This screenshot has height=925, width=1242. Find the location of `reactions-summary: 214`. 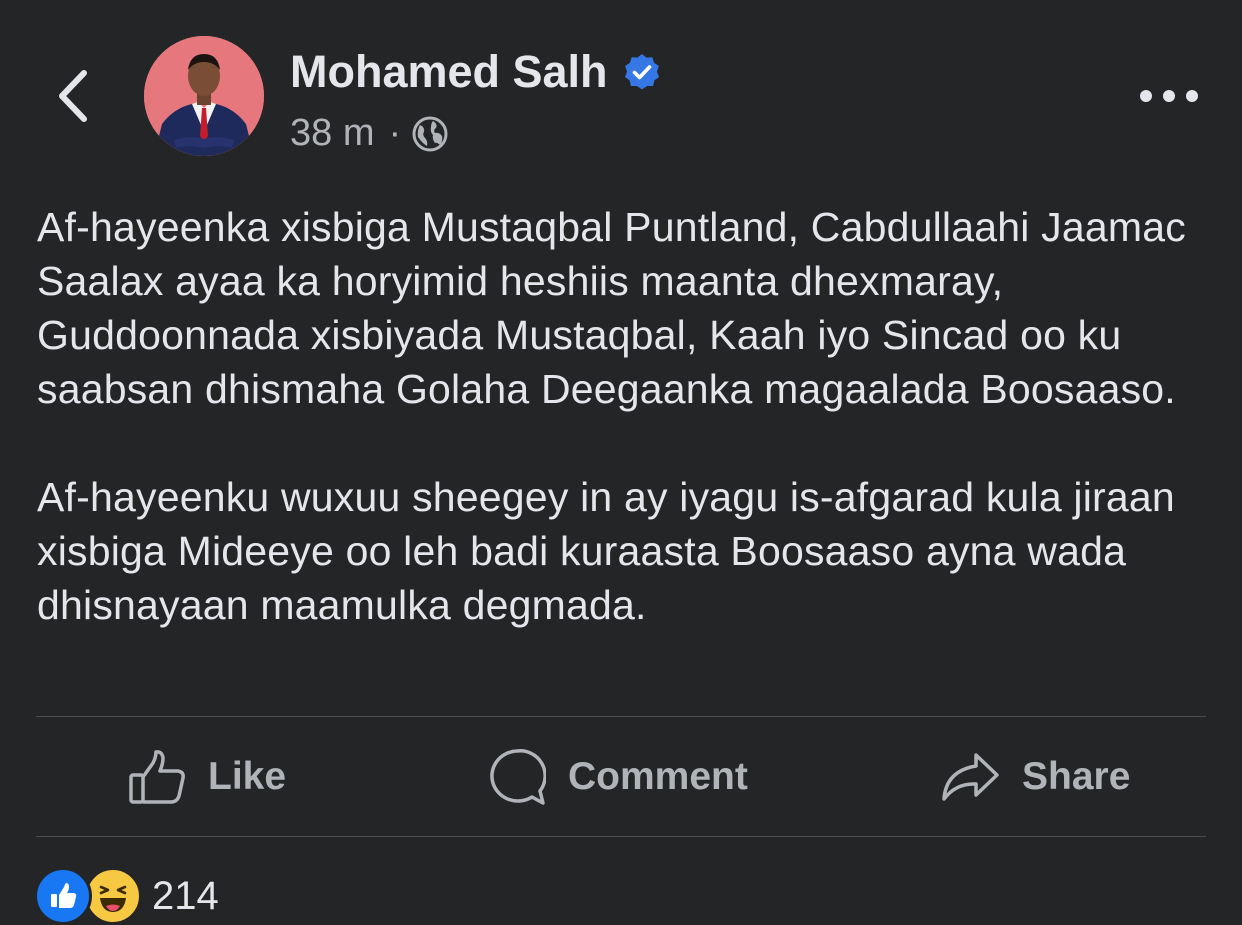

reactions-summary: 214 is located at coordinates (126, 896).